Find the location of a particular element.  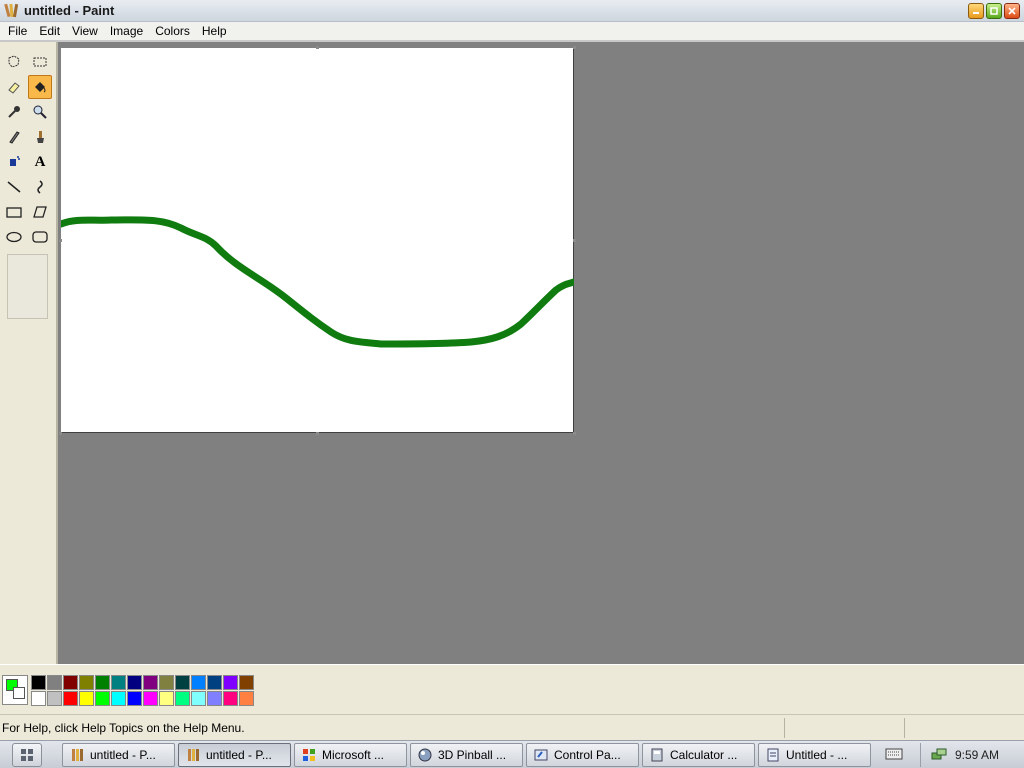

system-tray: 9:59 AM is located at coordinates (972, 755).